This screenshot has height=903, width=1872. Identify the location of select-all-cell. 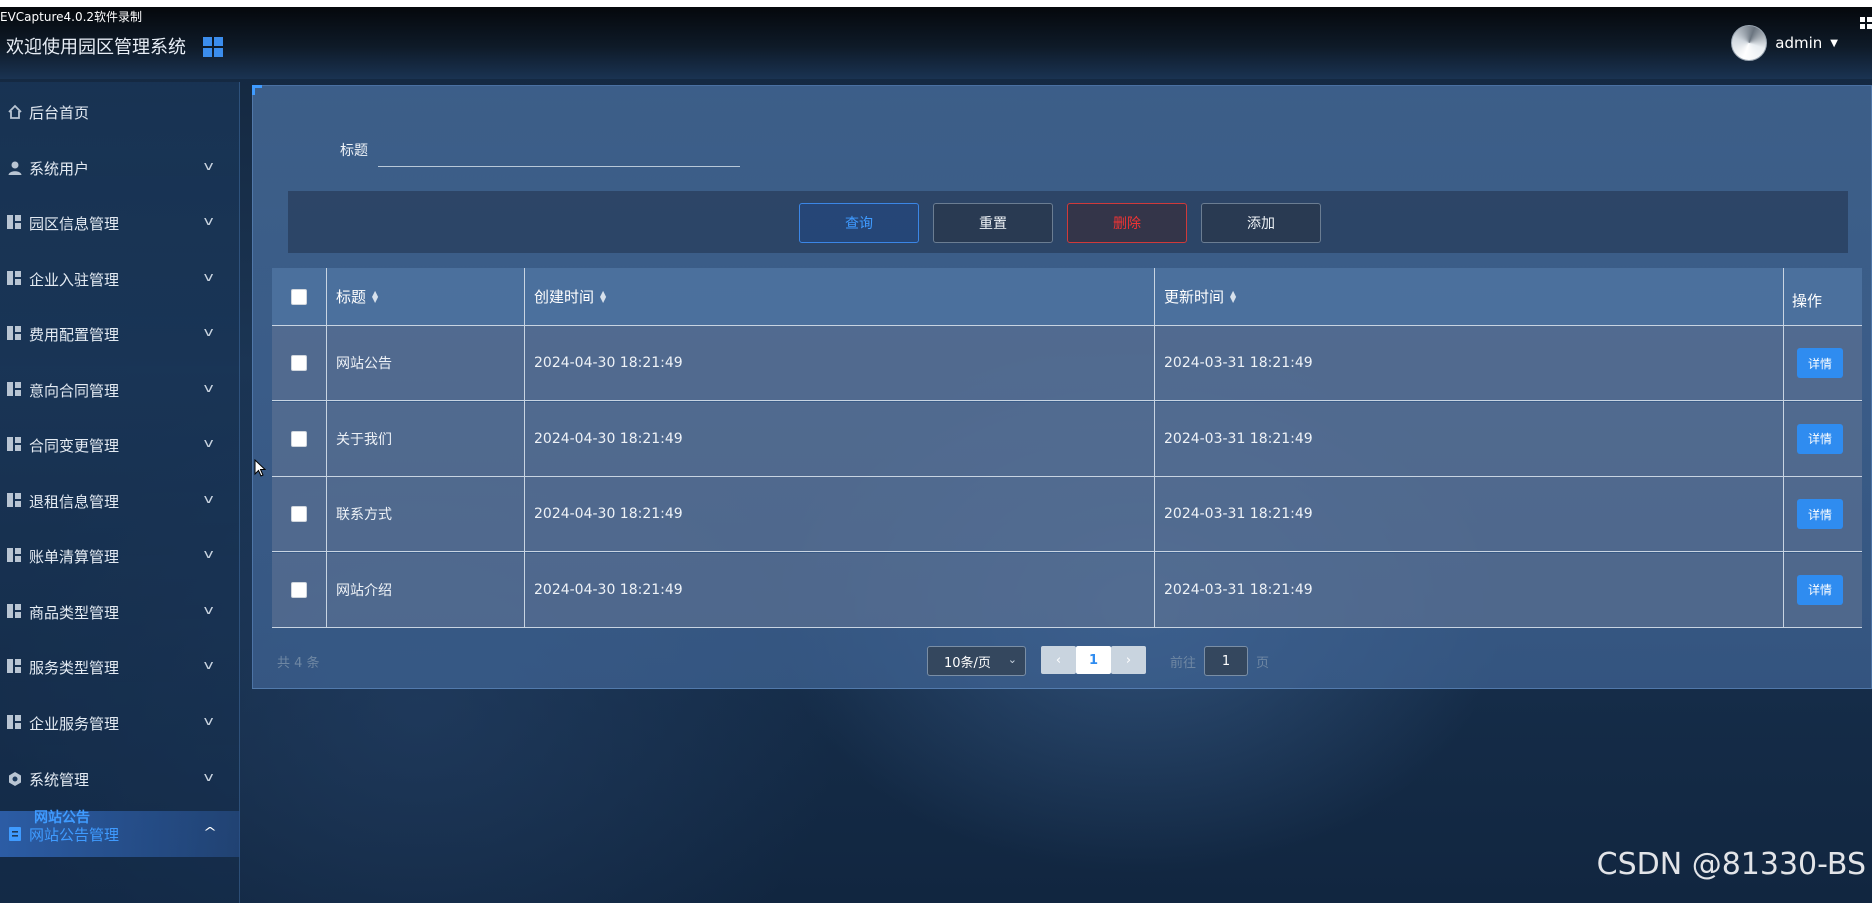
(299, 296).